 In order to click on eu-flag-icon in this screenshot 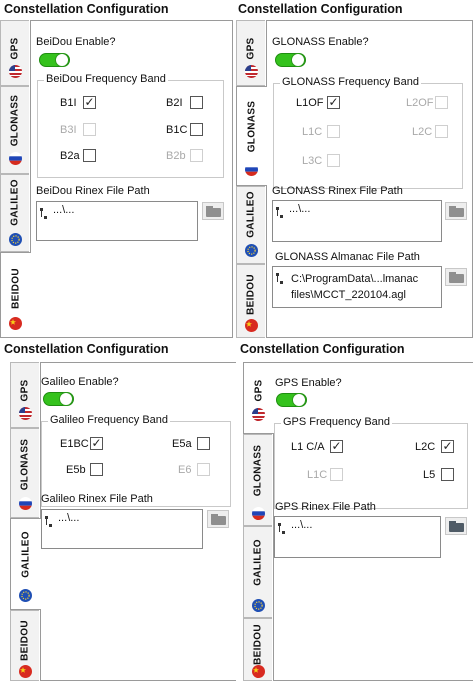, I will do `click(251, 250)`.